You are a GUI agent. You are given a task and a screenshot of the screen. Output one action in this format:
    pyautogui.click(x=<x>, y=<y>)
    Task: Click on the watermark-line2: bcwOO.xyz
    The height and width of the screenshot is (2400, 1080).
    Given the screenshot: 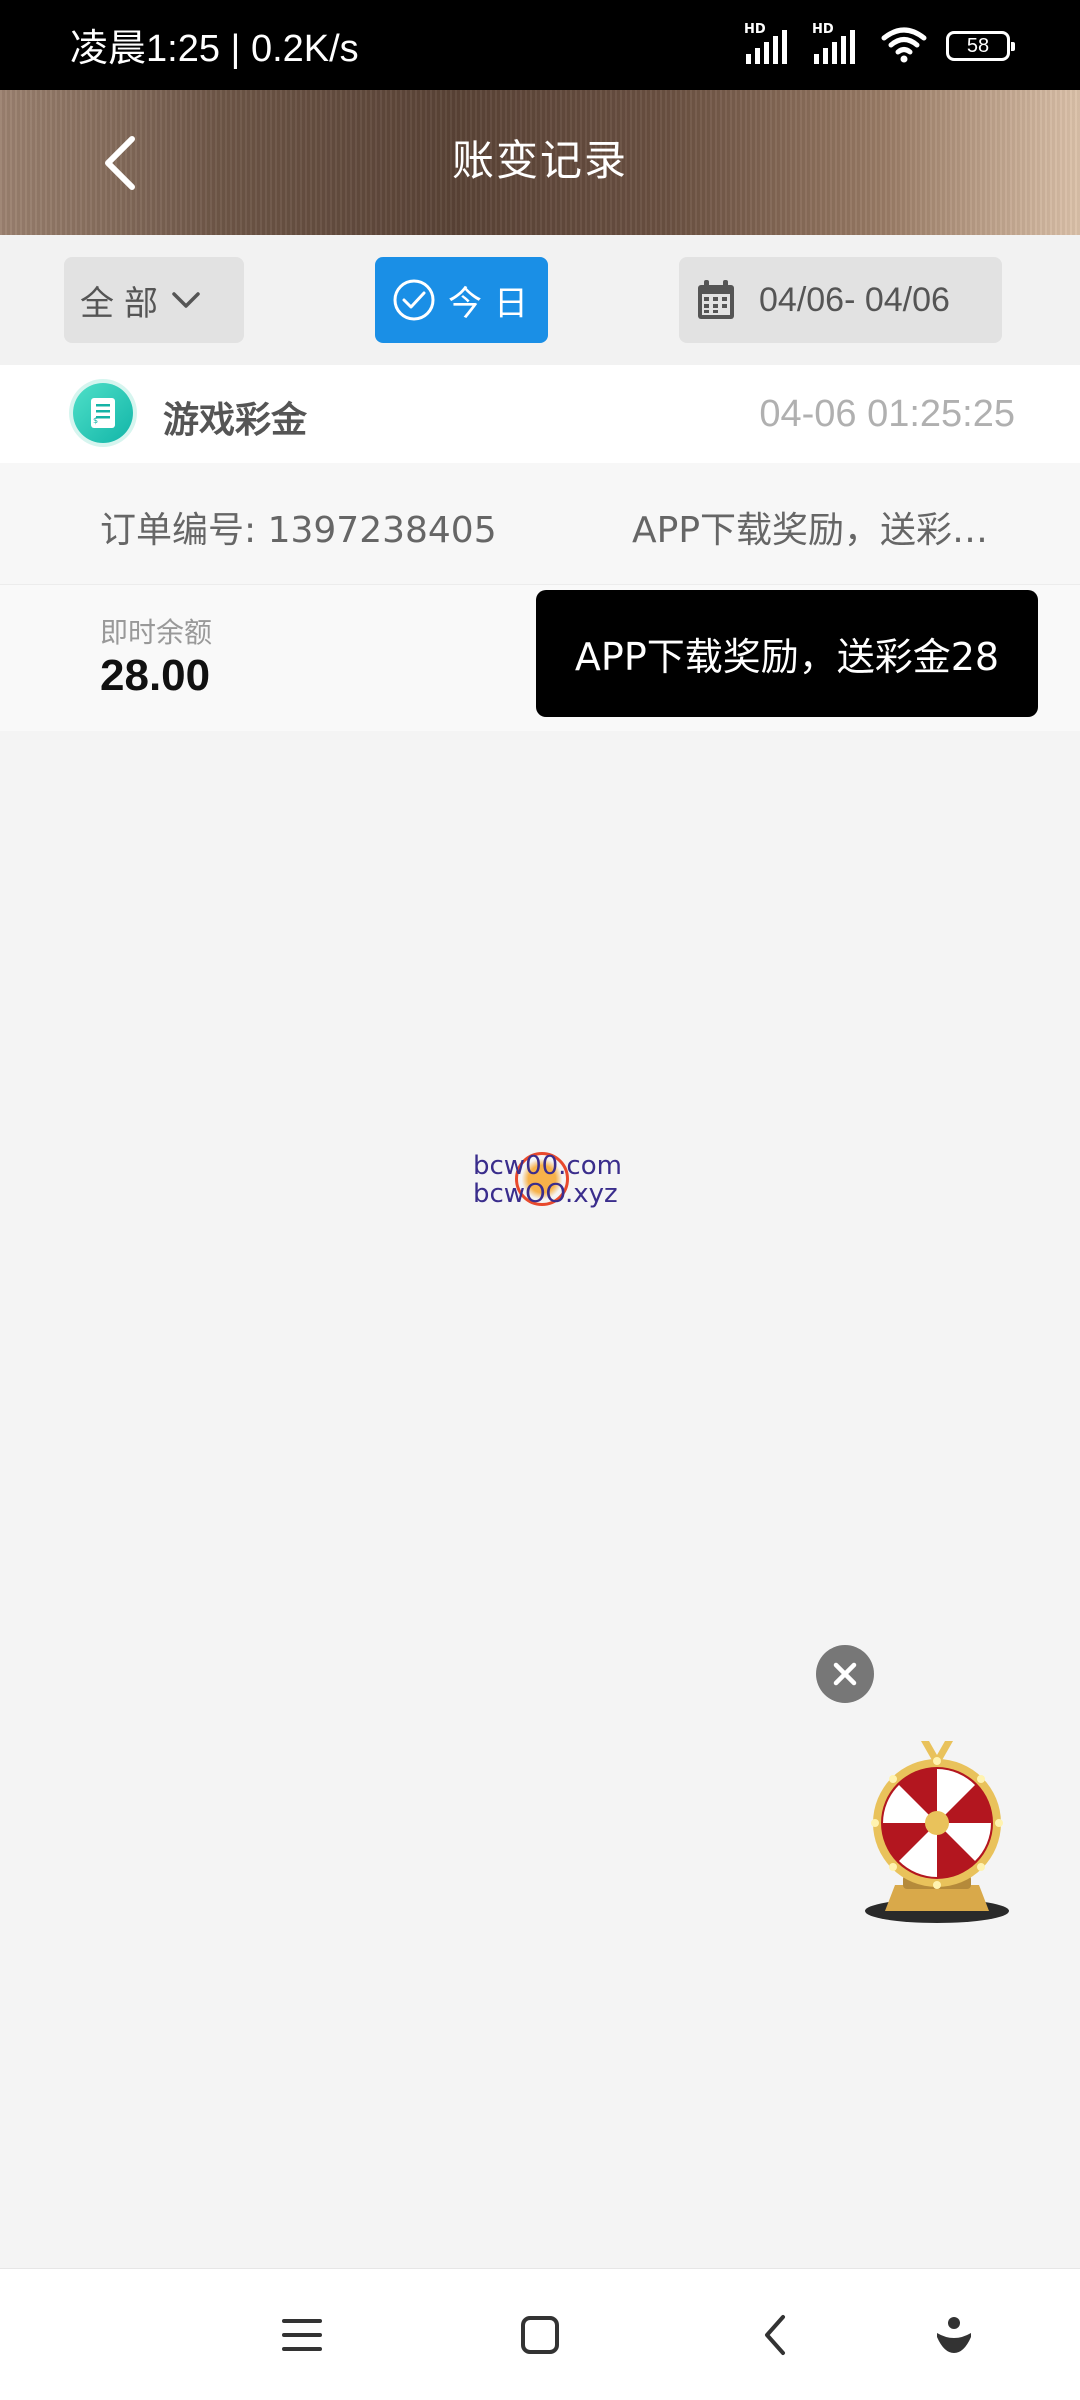 What is the action you would take?
    pyautogui.click(x=545, y=1194)
    